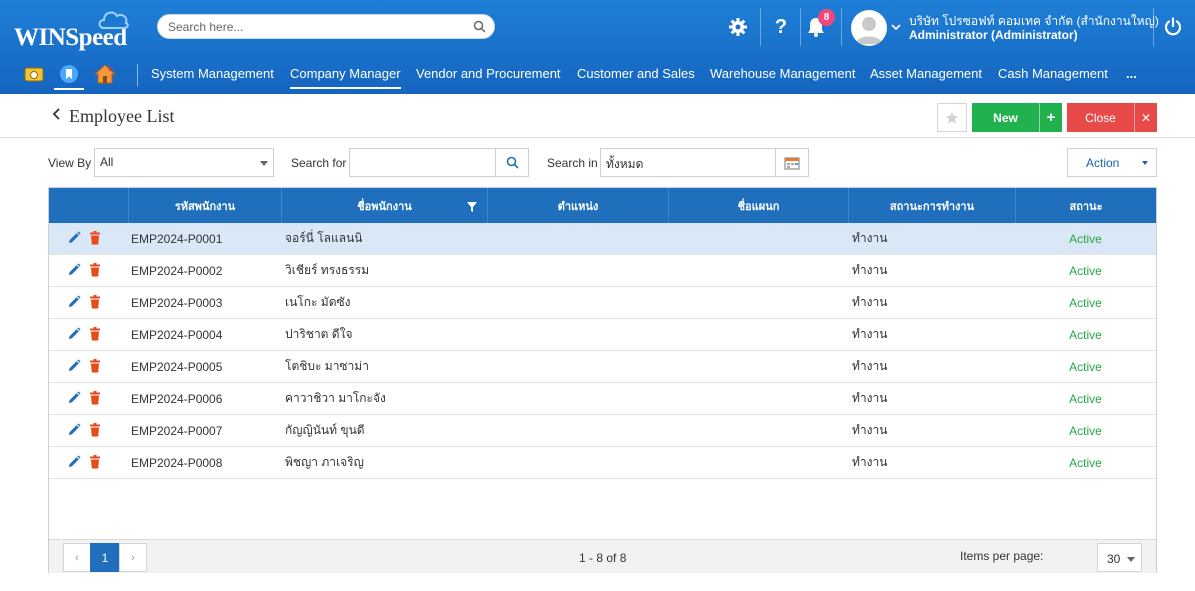 Image resolution: width=1195 pixels, height=591 pixels. I want to click on employee-code-cell: EMP2024-P0004, so click(177, 334).